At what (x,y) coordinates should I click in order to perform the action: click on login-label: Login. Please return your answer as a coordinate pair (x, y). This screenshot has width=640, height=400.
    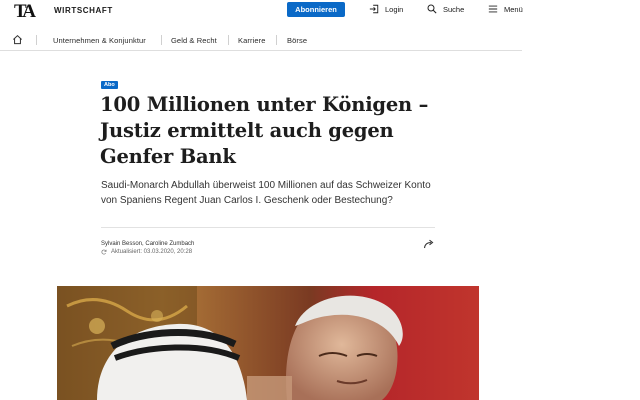
    Looking at the image, I should click on (394, 9).